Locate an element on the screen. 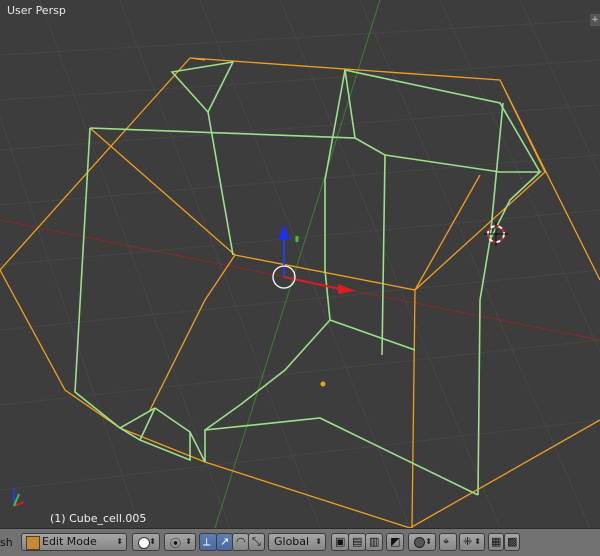  render-button: ▦ is located at coordinates (496, 542).